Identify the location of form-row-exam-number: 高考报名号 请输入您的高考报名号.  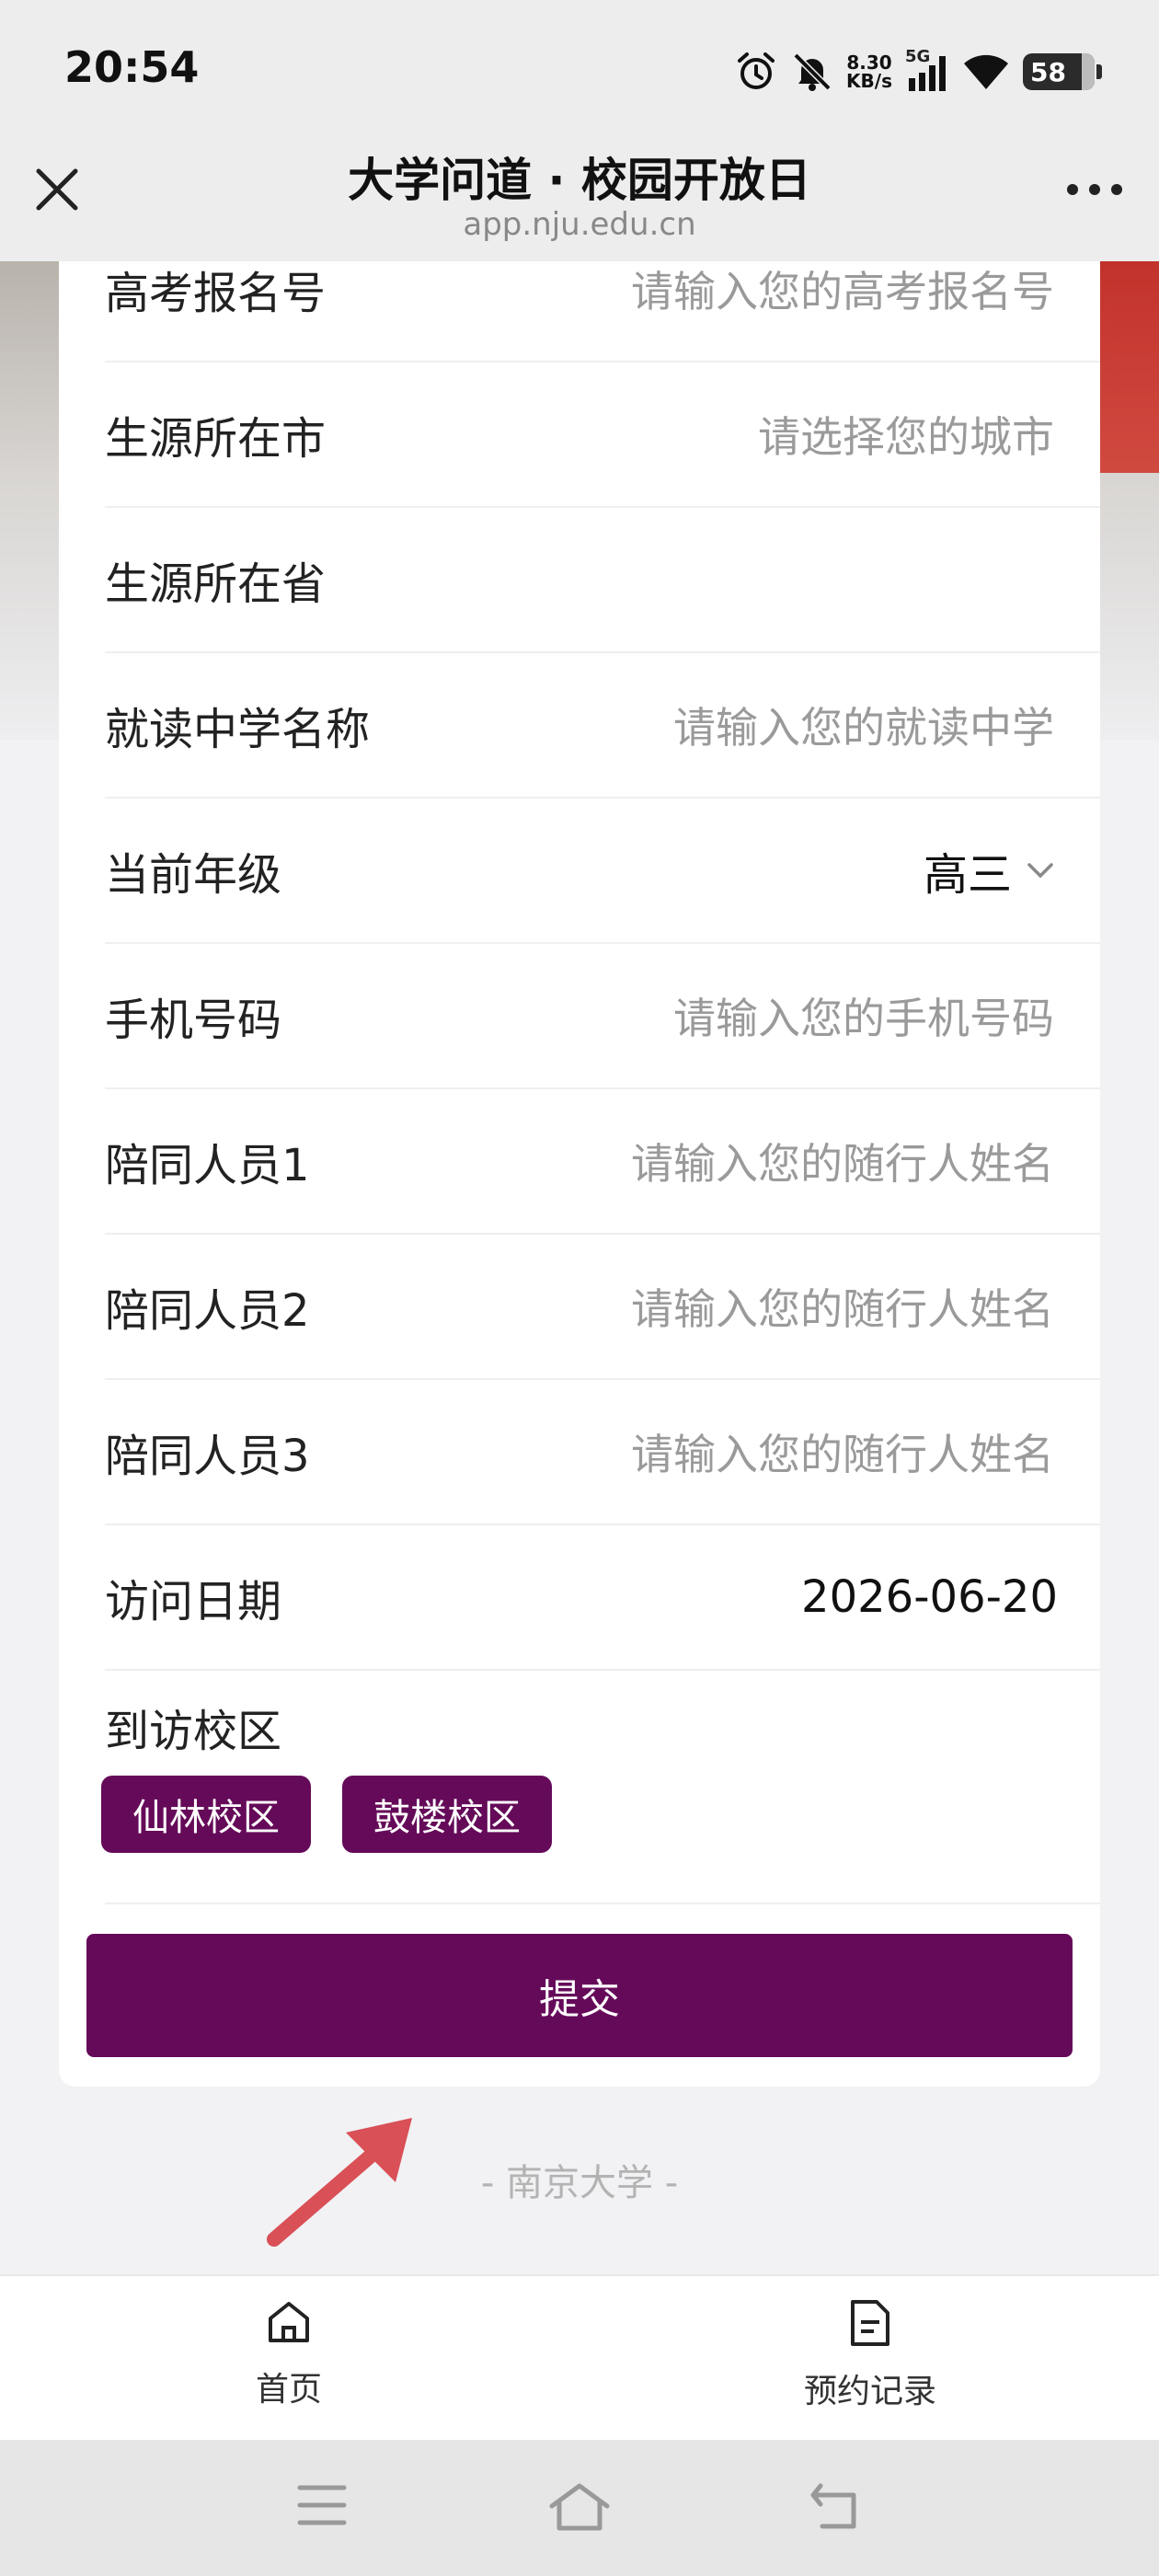
(602, 289).